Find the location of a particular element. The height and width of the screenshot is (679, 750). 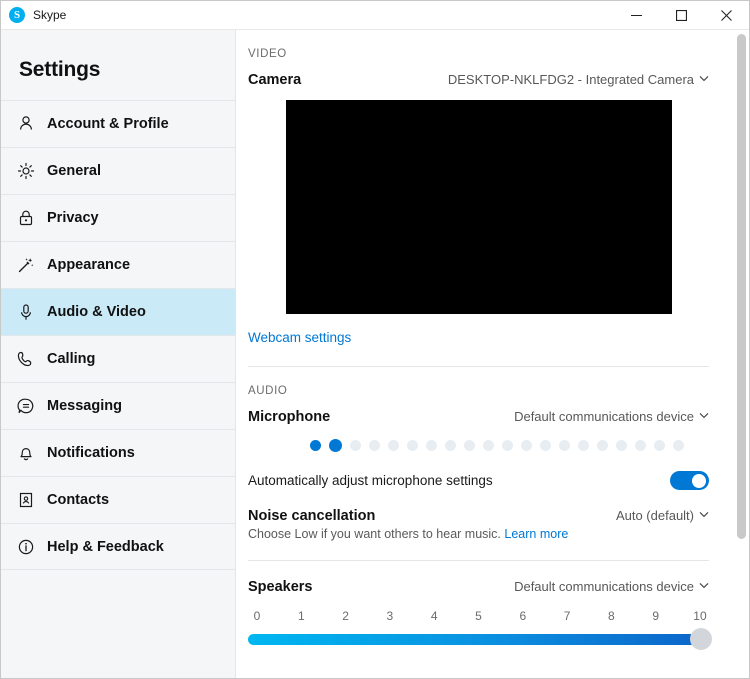

sidebar-item-label: Help & Feedback is located at coordinates (105, 546).